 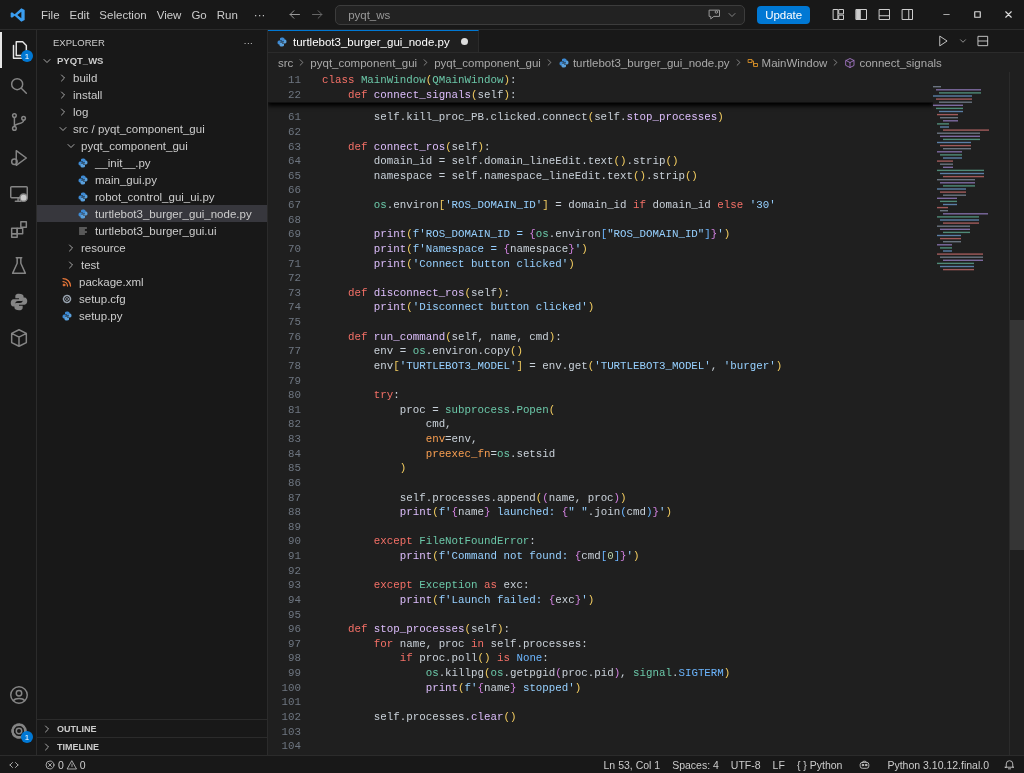 I want to click on status-item: UTF-8, so click(x=745, y=764).